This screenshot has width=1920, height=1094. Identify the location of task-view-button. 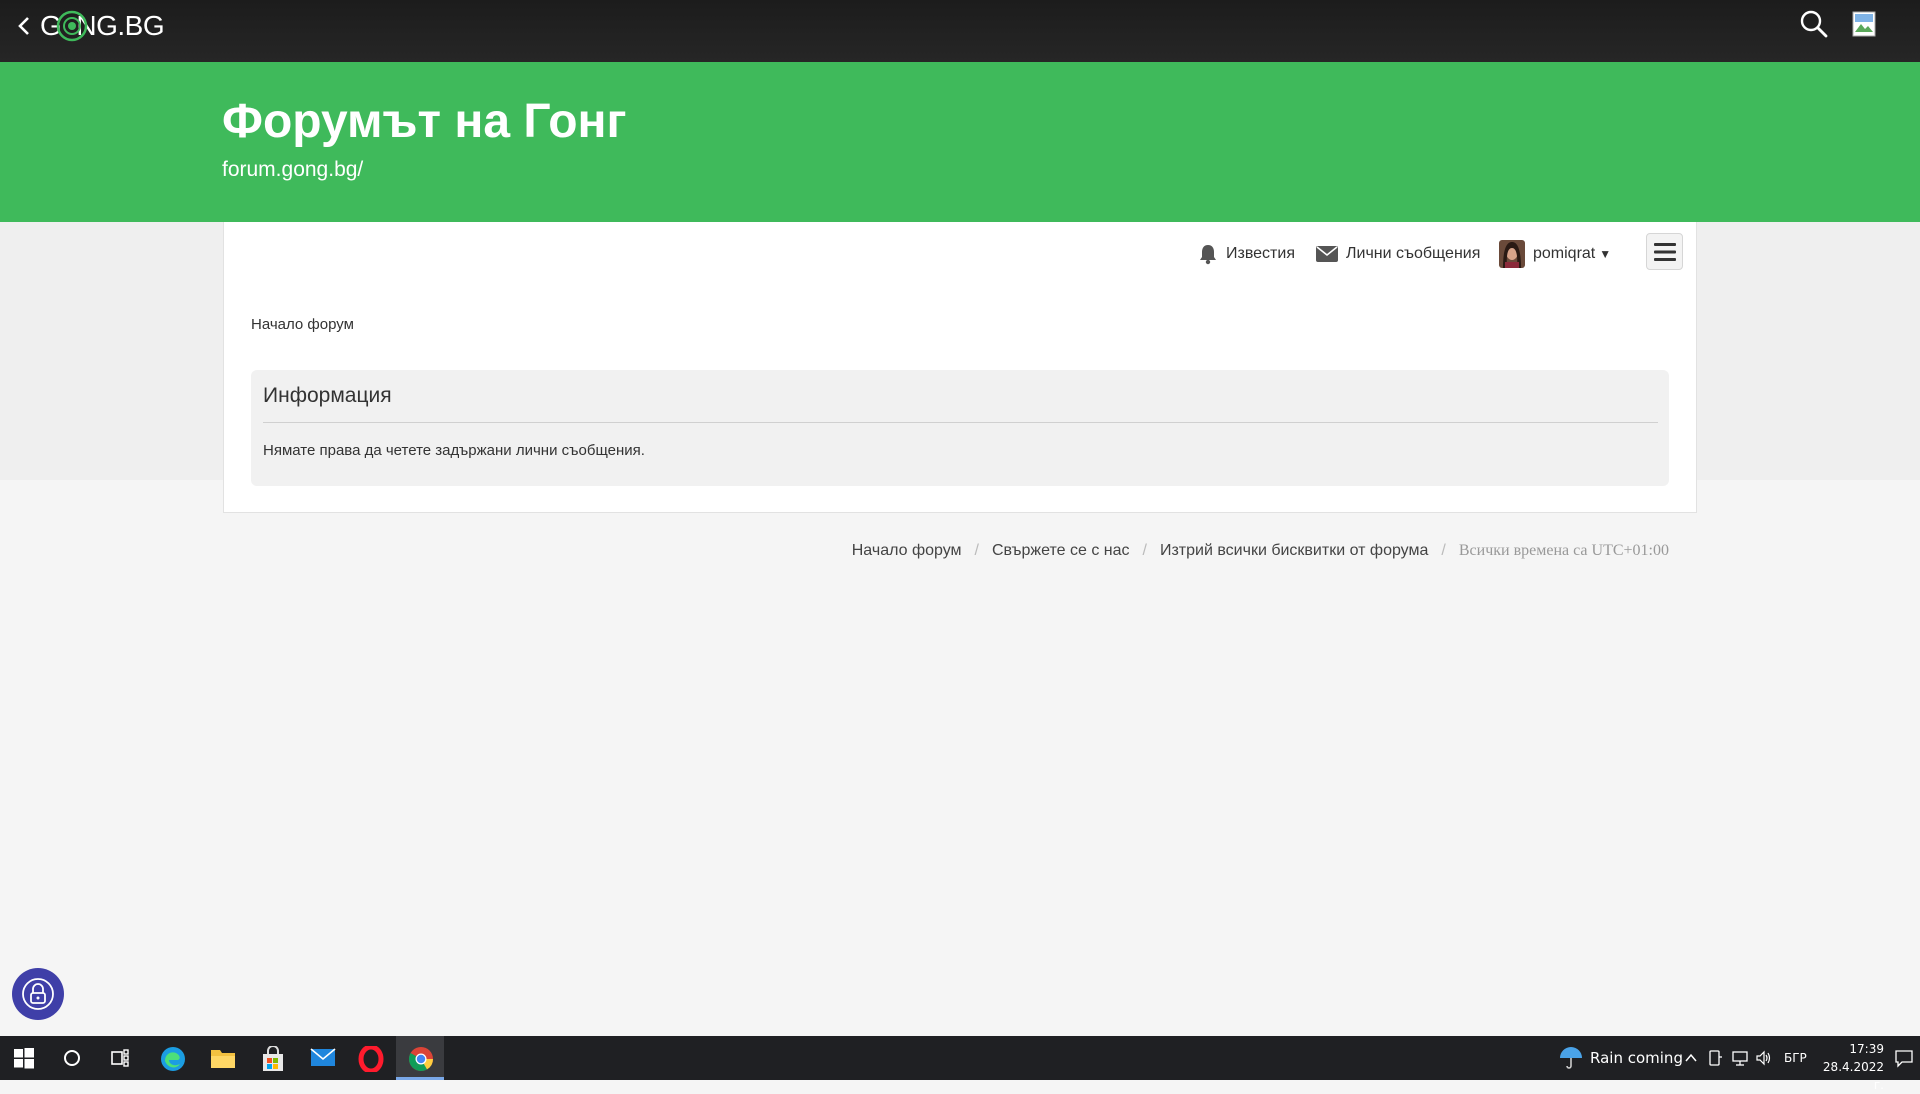
(120, 1058).